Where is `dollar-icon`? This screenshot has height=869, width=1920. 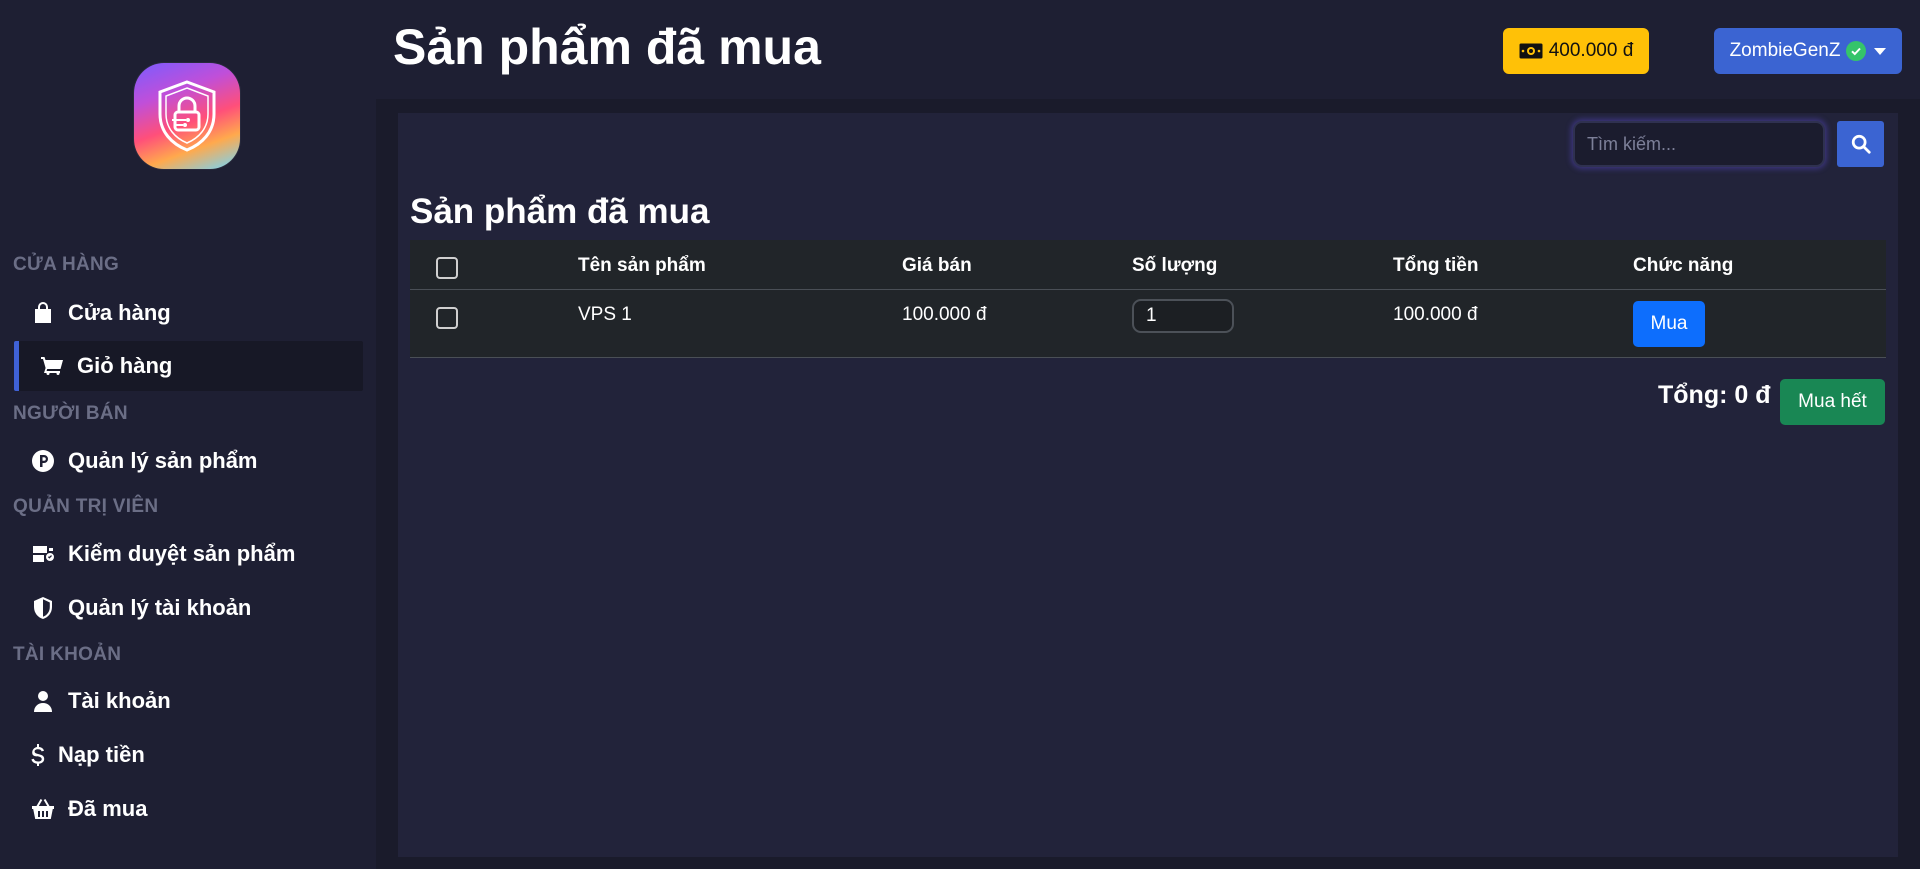 dollar-icon is located at coordinates (38, 755).